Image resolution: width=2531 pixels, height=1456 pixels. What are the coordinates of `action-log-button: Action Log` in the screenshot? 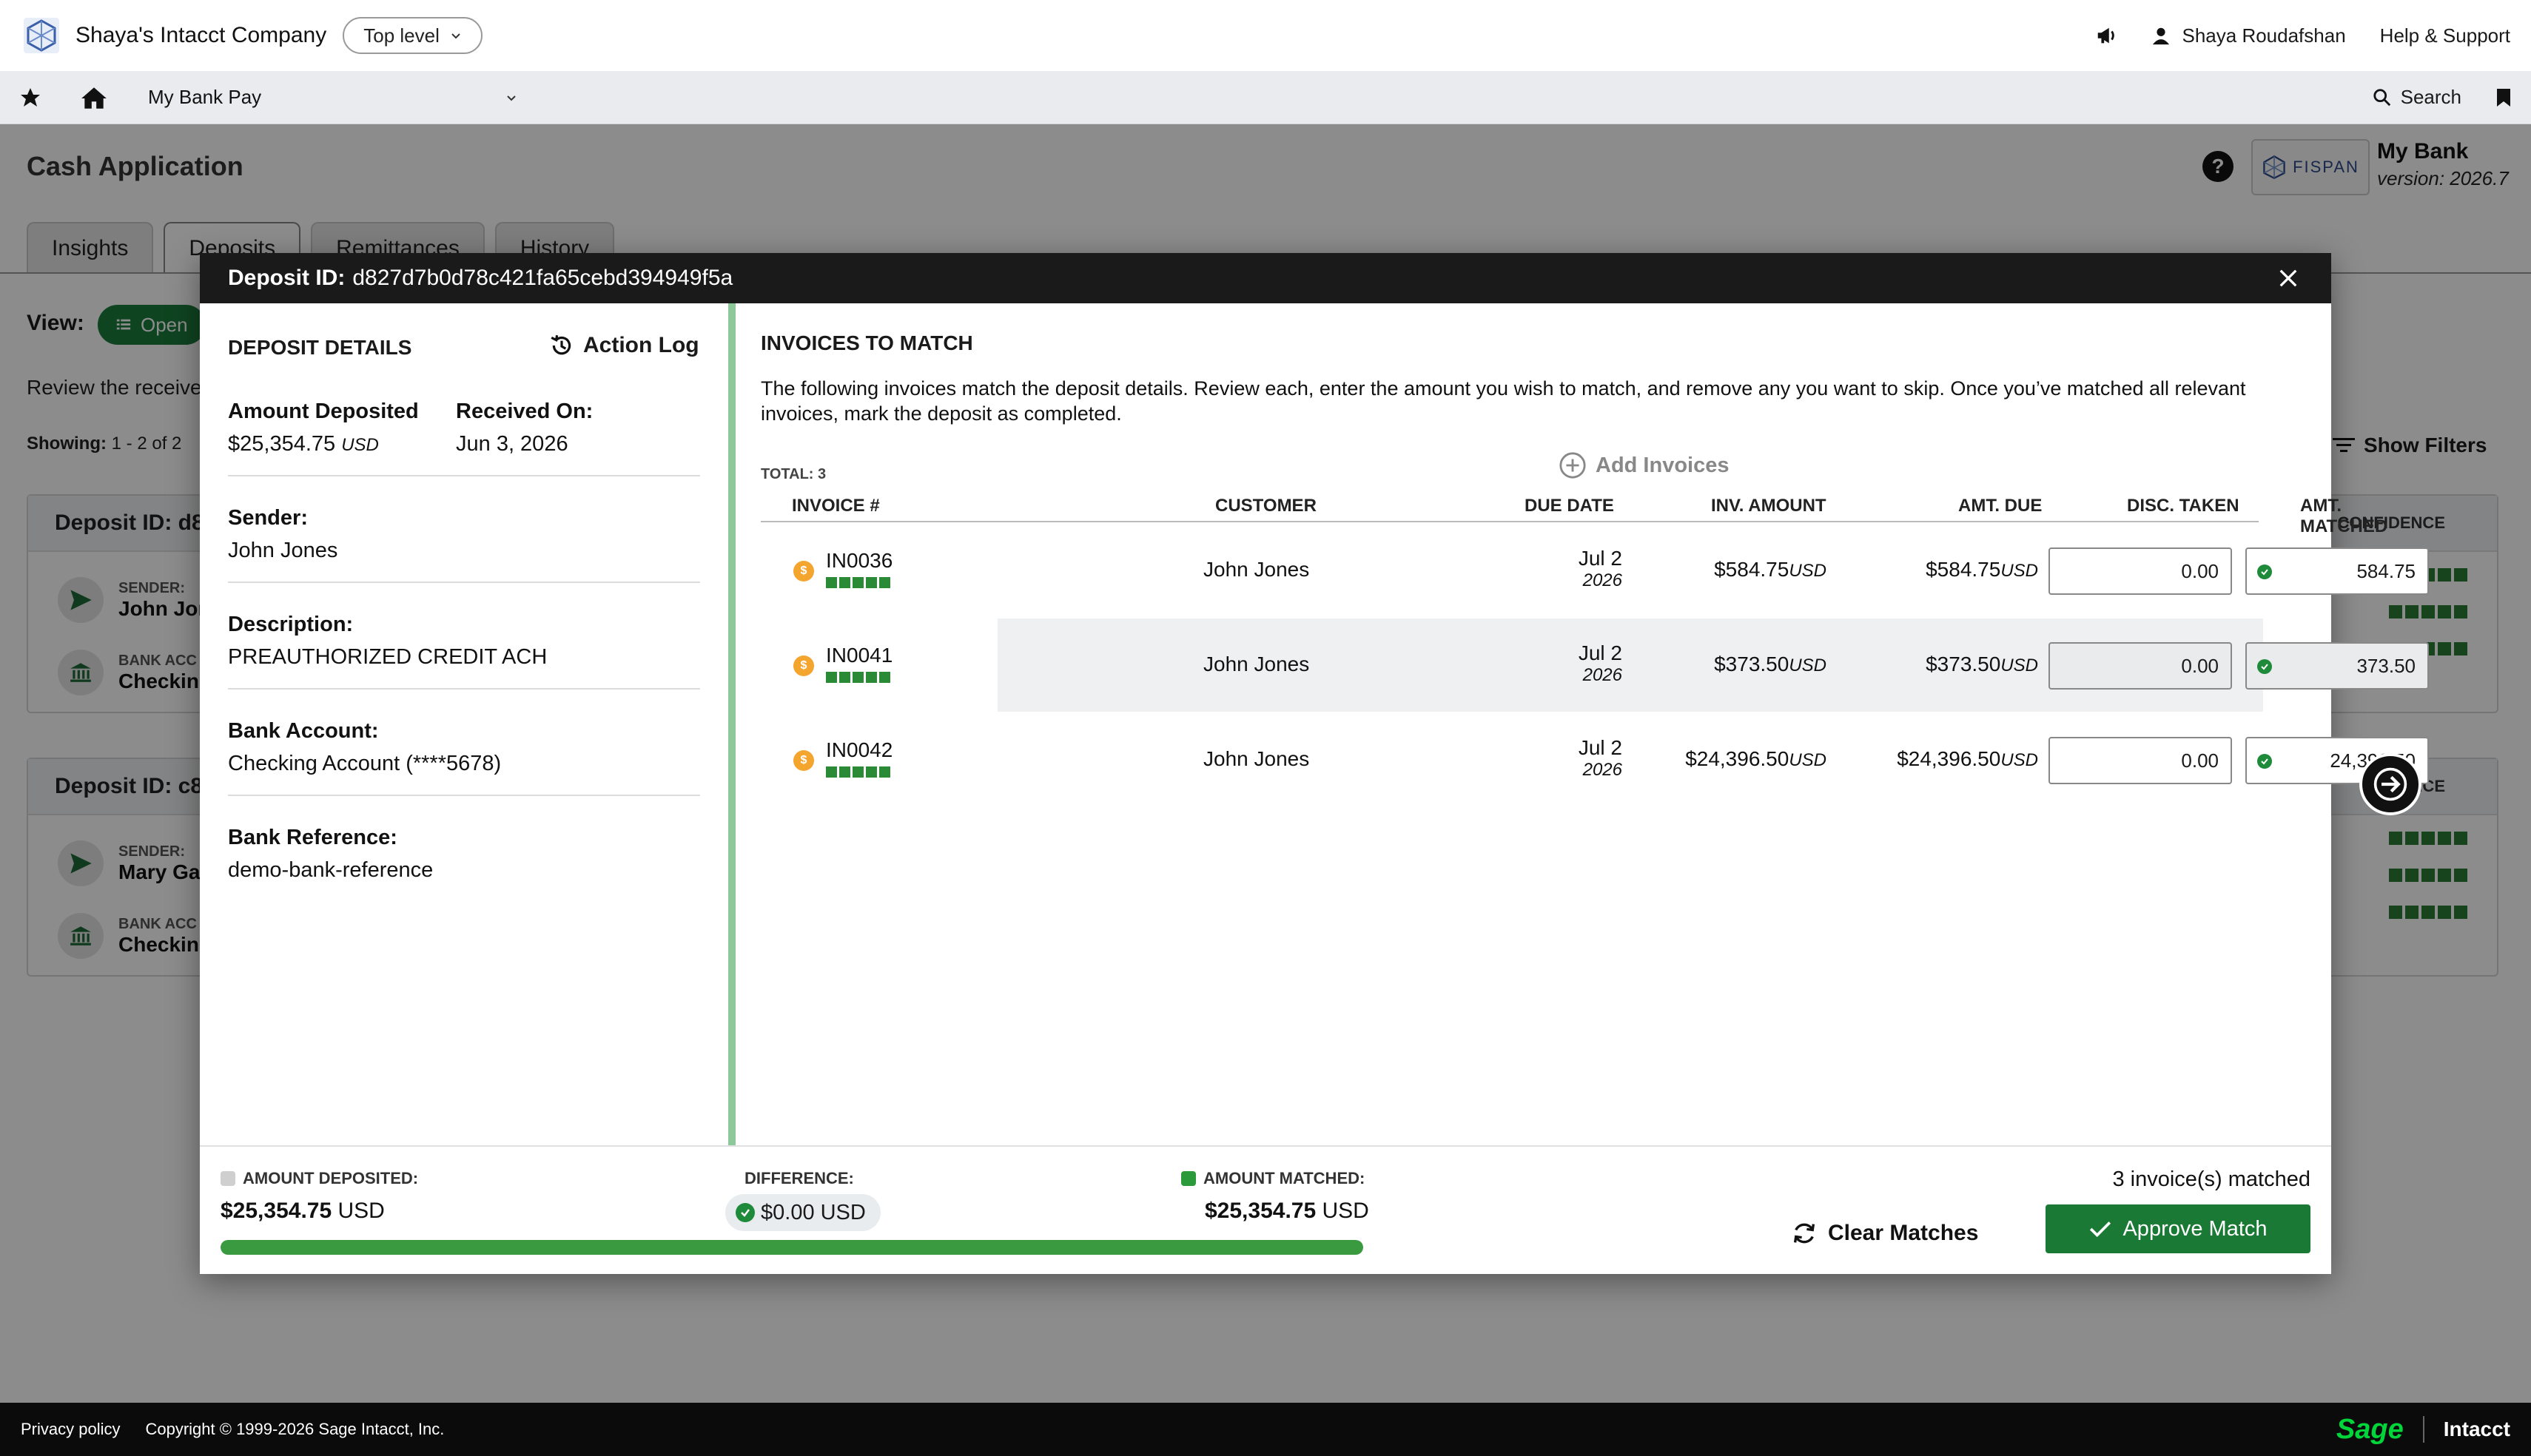 It's located at (624, 346).